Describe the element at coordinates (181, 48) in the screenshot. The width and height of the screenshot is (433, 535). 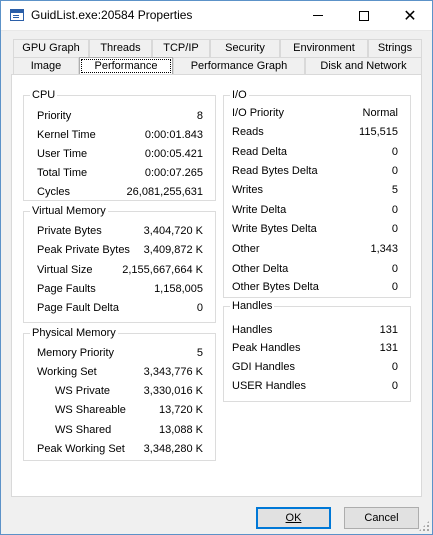
I see `tab-tcpip: TCP/IP` at that location.